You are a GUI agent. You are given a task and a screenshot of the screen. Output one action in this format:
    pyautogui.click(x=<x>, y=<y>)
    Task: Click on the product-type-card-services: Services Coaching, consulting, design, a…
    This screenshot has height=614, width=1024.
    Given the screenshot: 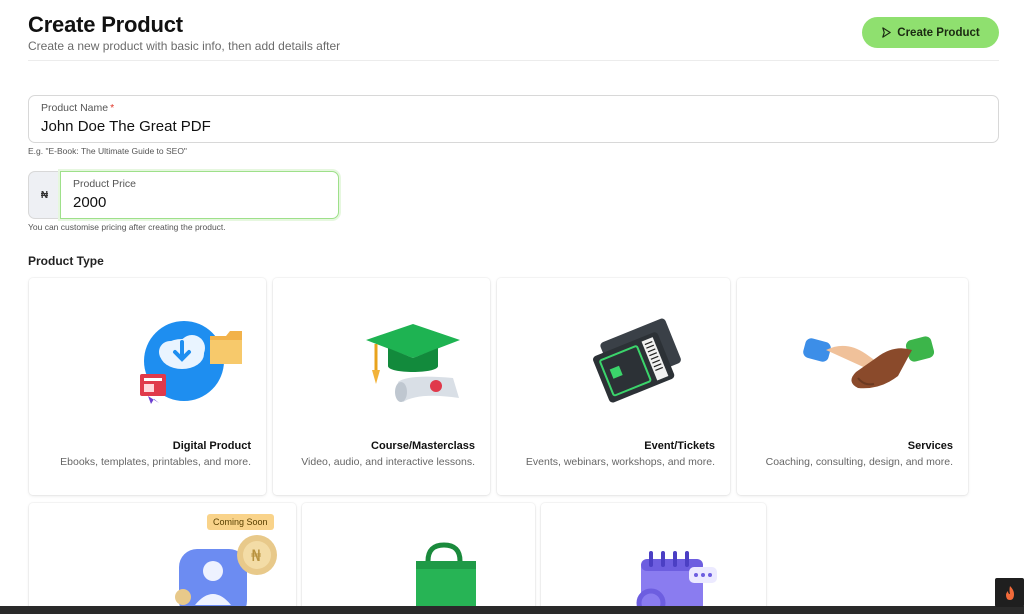 What is the action you would take?
    pyautogui.click(x=852, y=386)
    